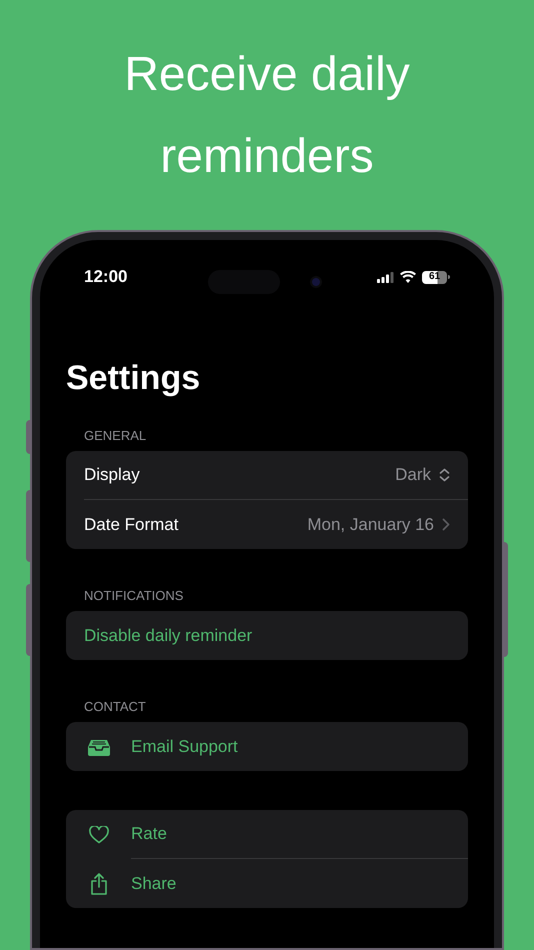  I want to click on section-header: CONTACT, so click(115, 707).